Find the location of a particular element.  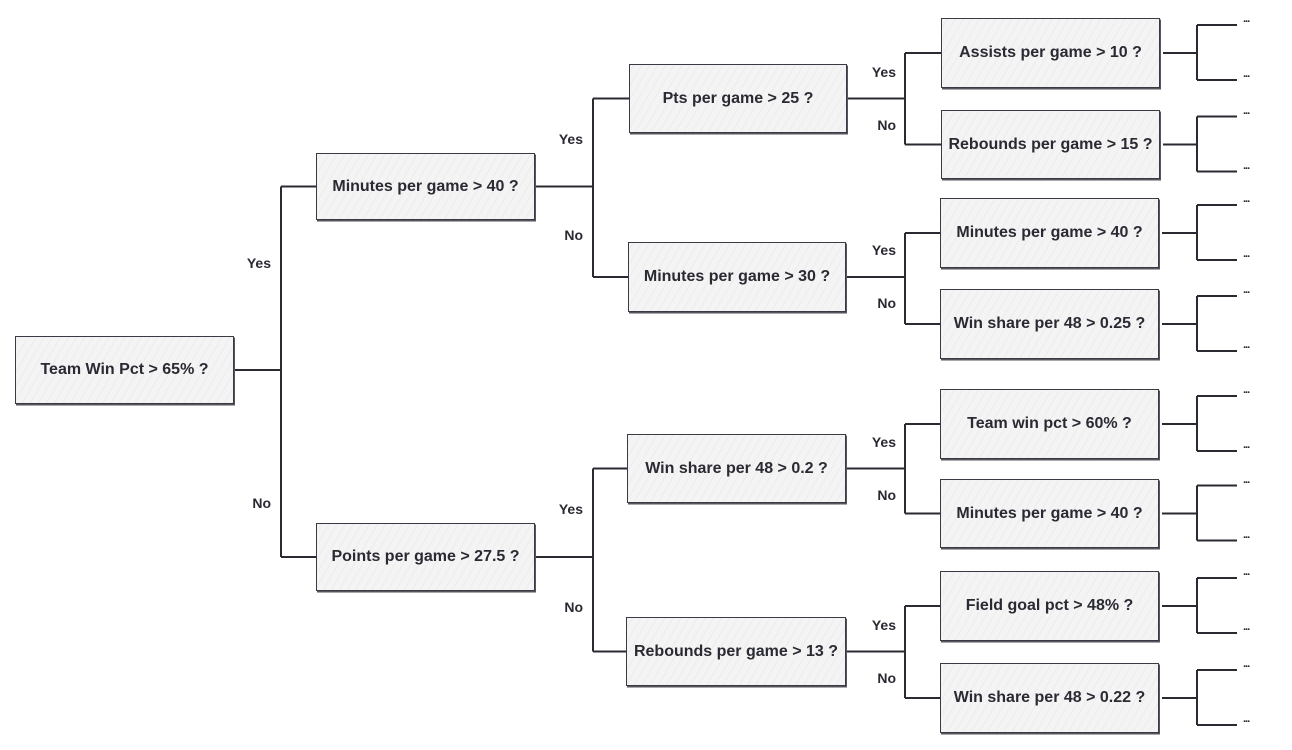

decision-node: Team win pct > 60% ? is located at coordinates (1049, 424).